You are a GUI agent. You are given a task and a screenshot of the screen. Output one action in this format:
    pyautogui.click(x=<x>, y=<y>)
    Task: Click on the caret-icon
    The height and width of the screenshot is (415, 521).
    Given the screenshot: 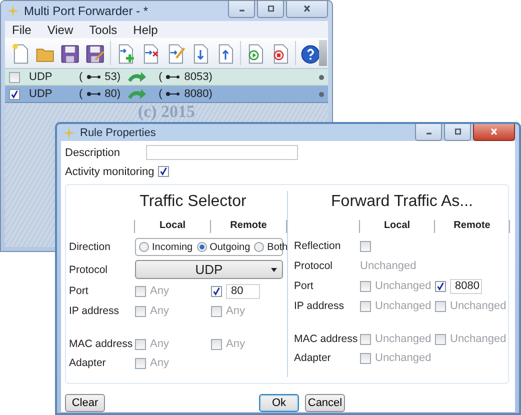 What is the action you would take?
    pyautogui.click(x=274, y=270)
    